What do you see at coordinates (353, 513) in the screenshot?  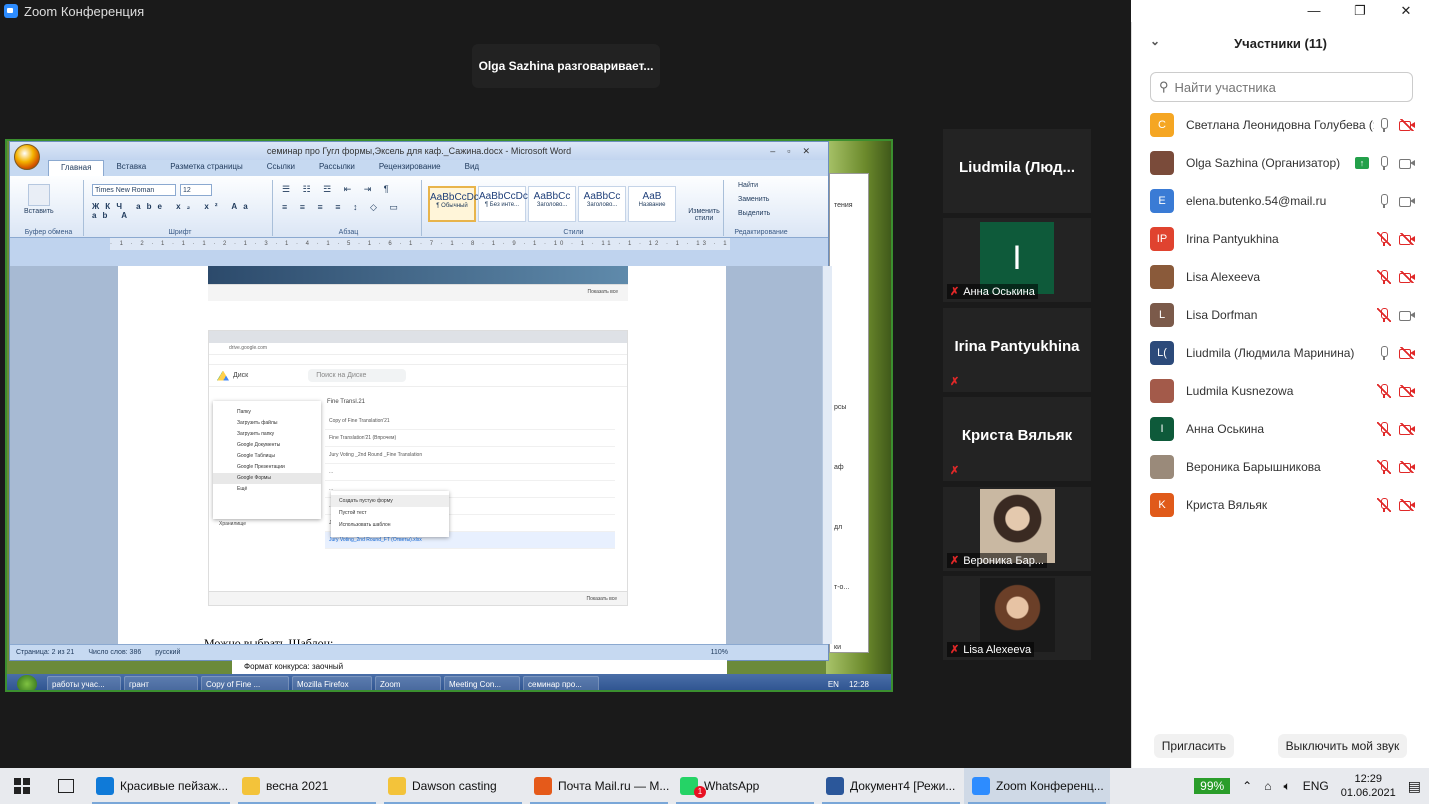 I see `submenu-blank-quiz: Пустой тест` at bounding box center [353, 513].